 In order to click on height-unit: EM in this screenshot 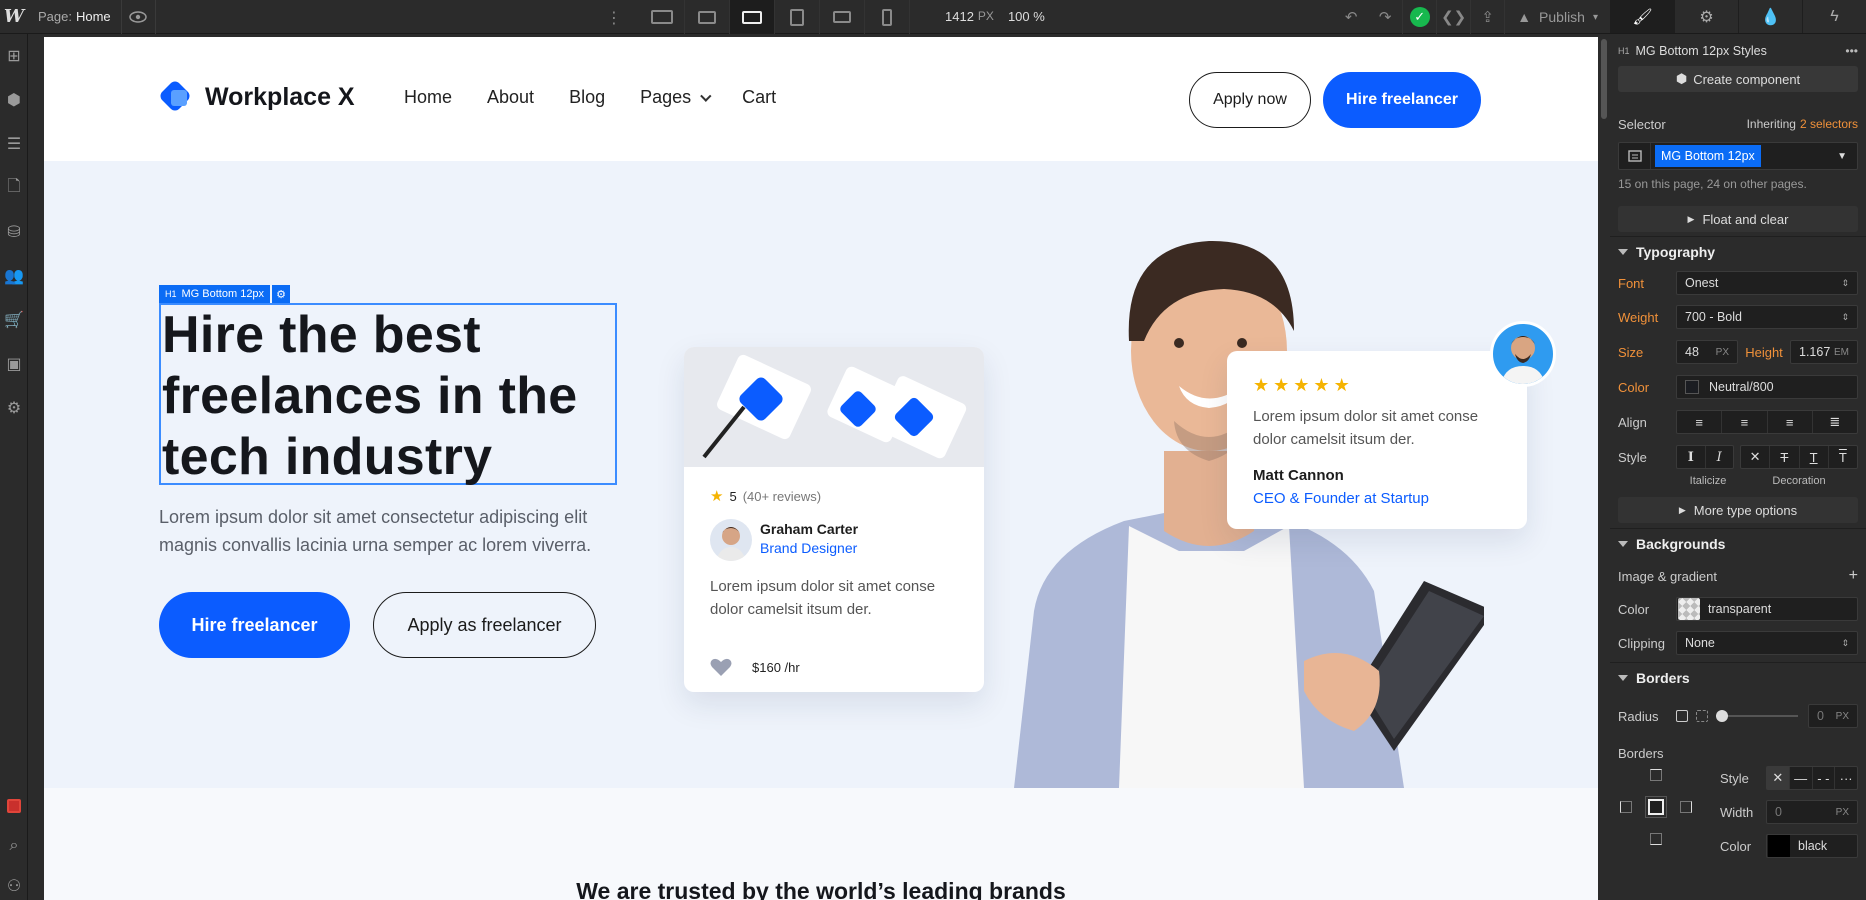, I will do `click(1841, 352)`.